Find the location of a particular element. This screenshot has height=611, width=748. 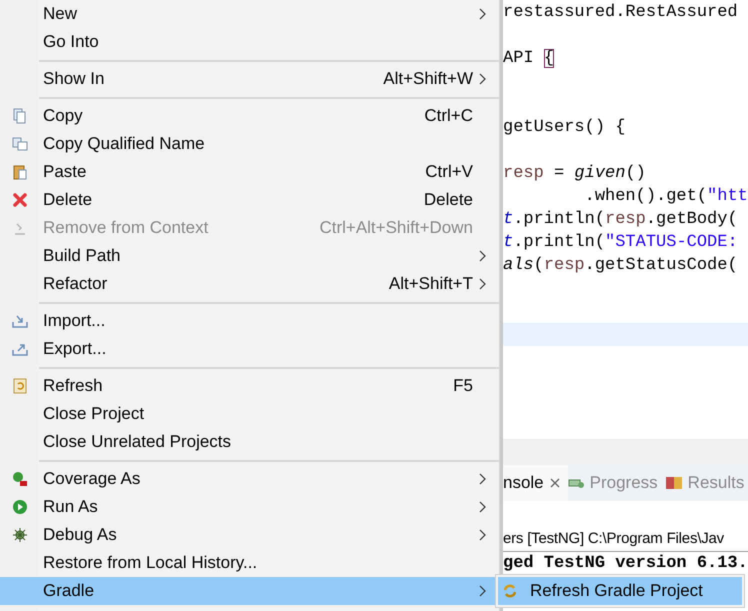

shortcut-text: Ctrl+Alt+Shift+Down is located at coordinates (396, 228).